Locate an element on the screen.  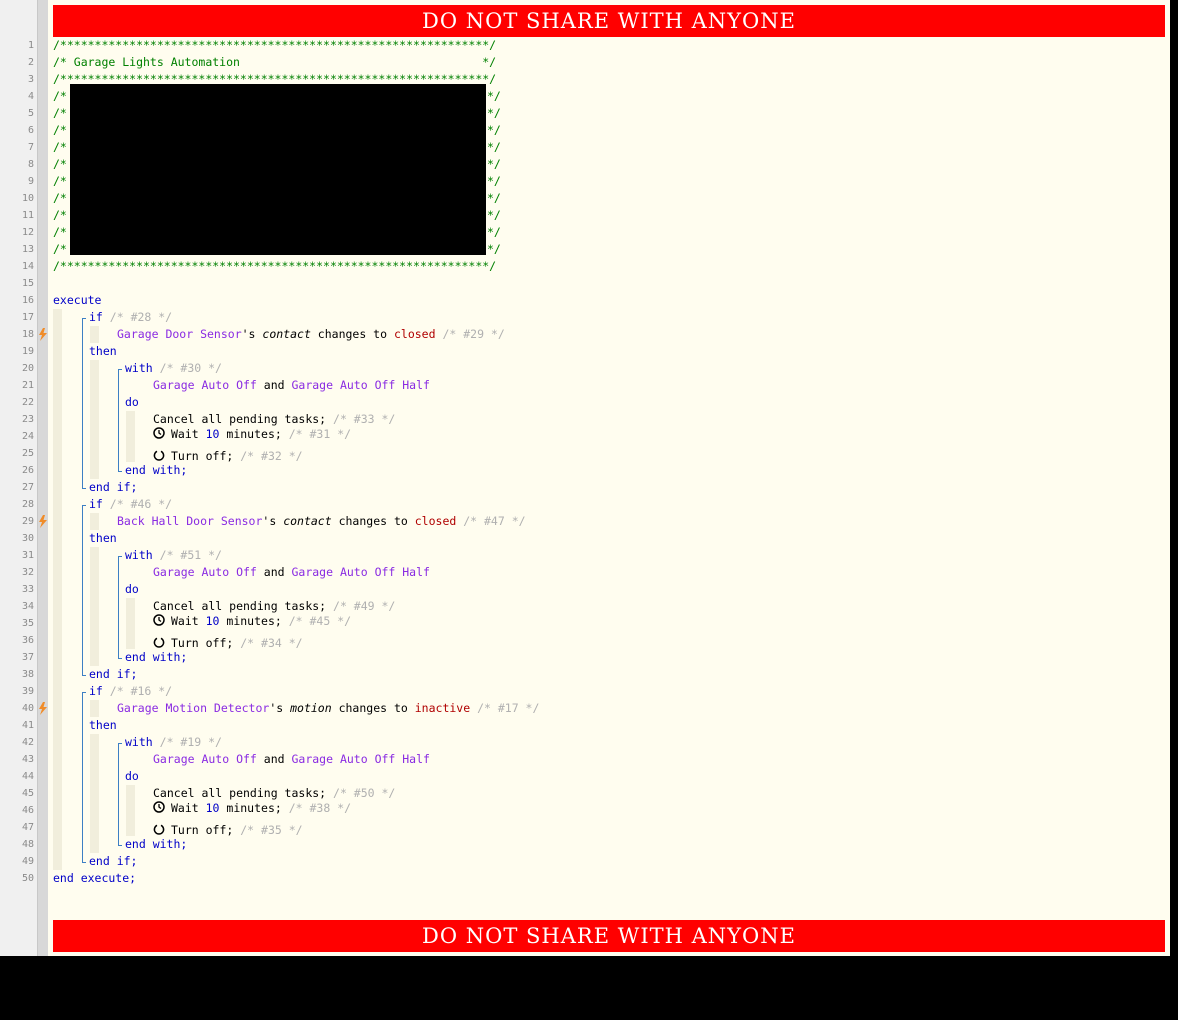
warning-banner-top: DO NOT SHARE WITH ANYONE is located at coordinates (609, 21).